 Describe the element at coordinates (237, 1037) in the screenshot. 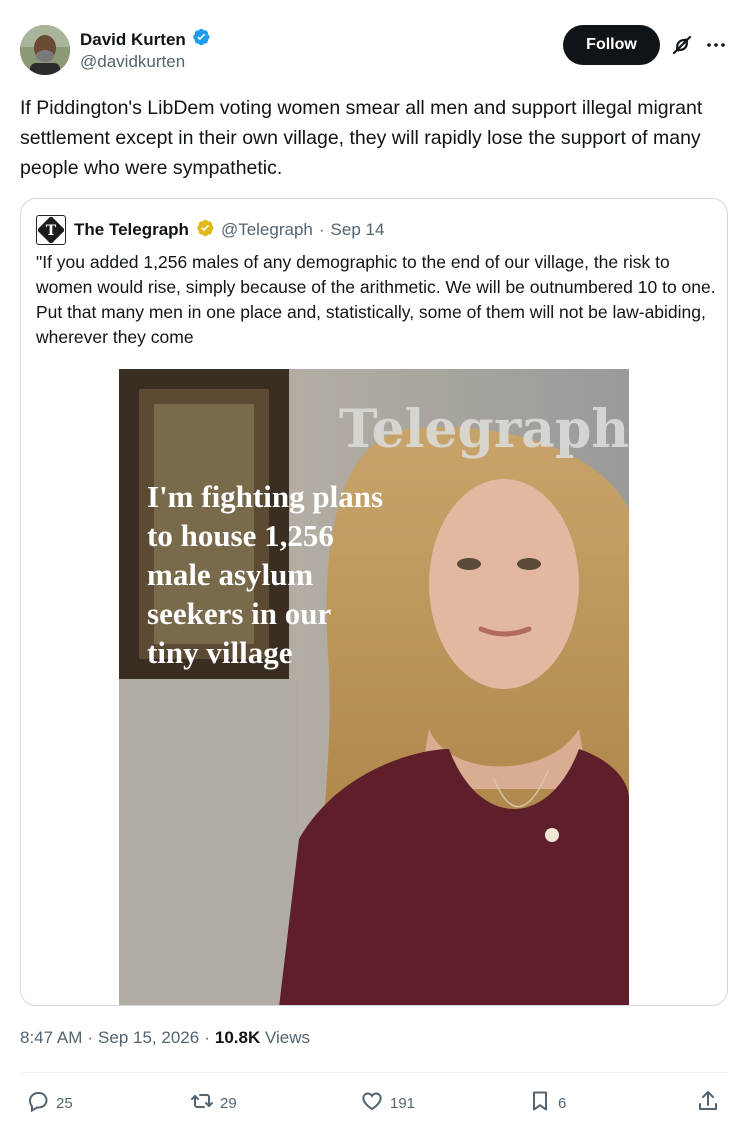

I see `views-count: 10.8K` at that location.